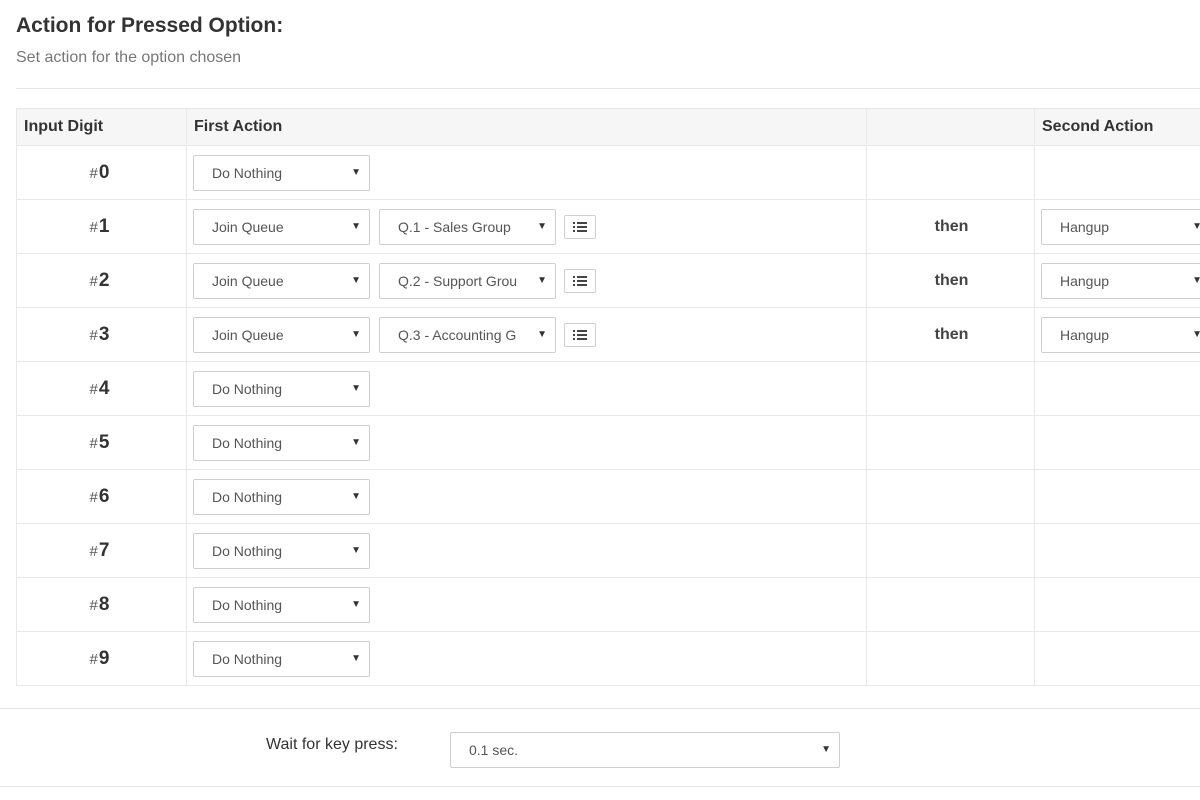 Image resolution: width=1200 pixels, height=800 pixels. I want to click on input-digit: 7, so click(104, 550).